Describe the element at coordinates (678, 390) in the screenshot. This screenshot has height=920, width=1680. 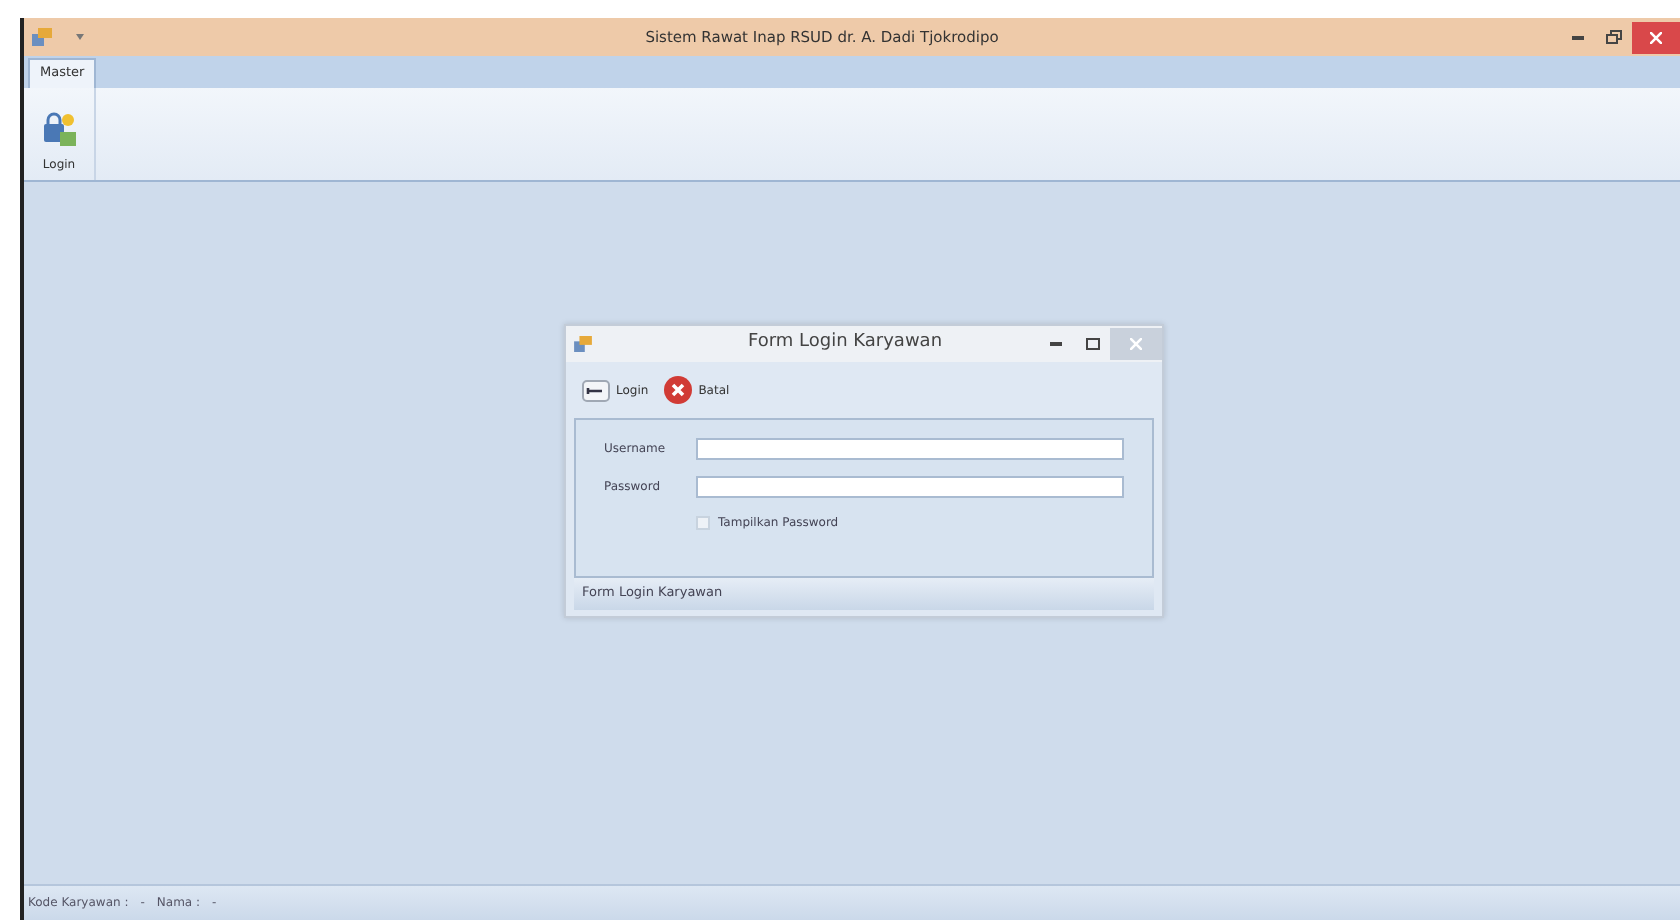
I see `cancel-icon` at that location.